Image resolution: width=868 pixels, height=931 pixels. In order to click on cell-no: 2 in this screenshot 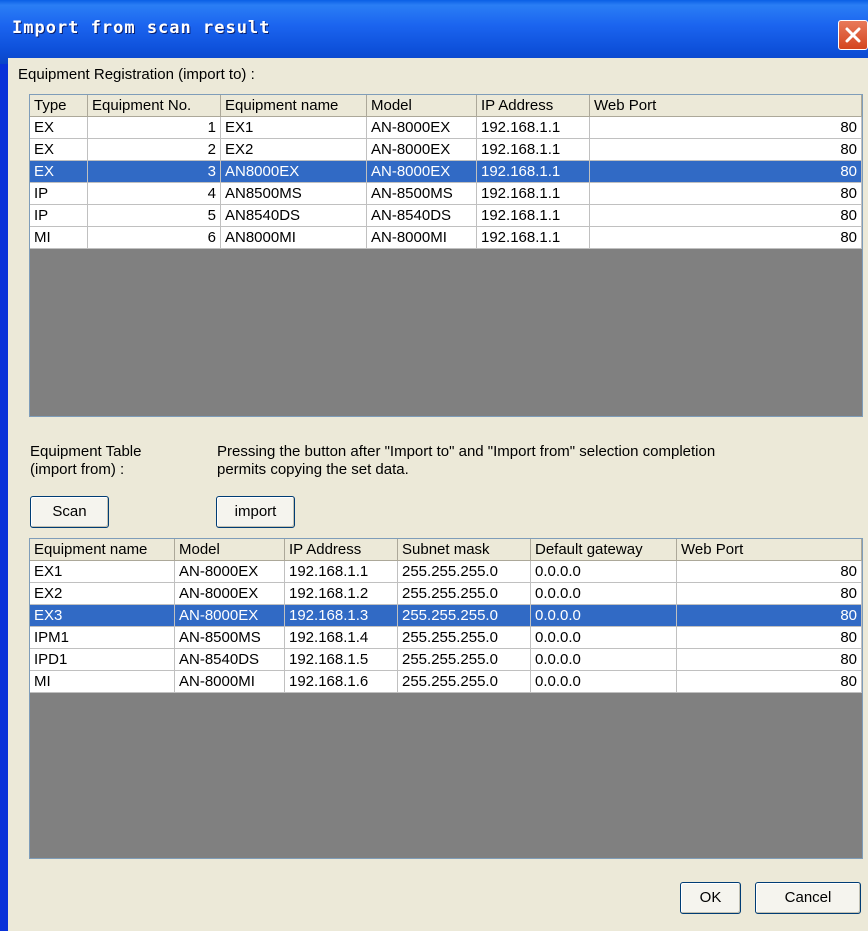, I will do `click(154, 150)`.